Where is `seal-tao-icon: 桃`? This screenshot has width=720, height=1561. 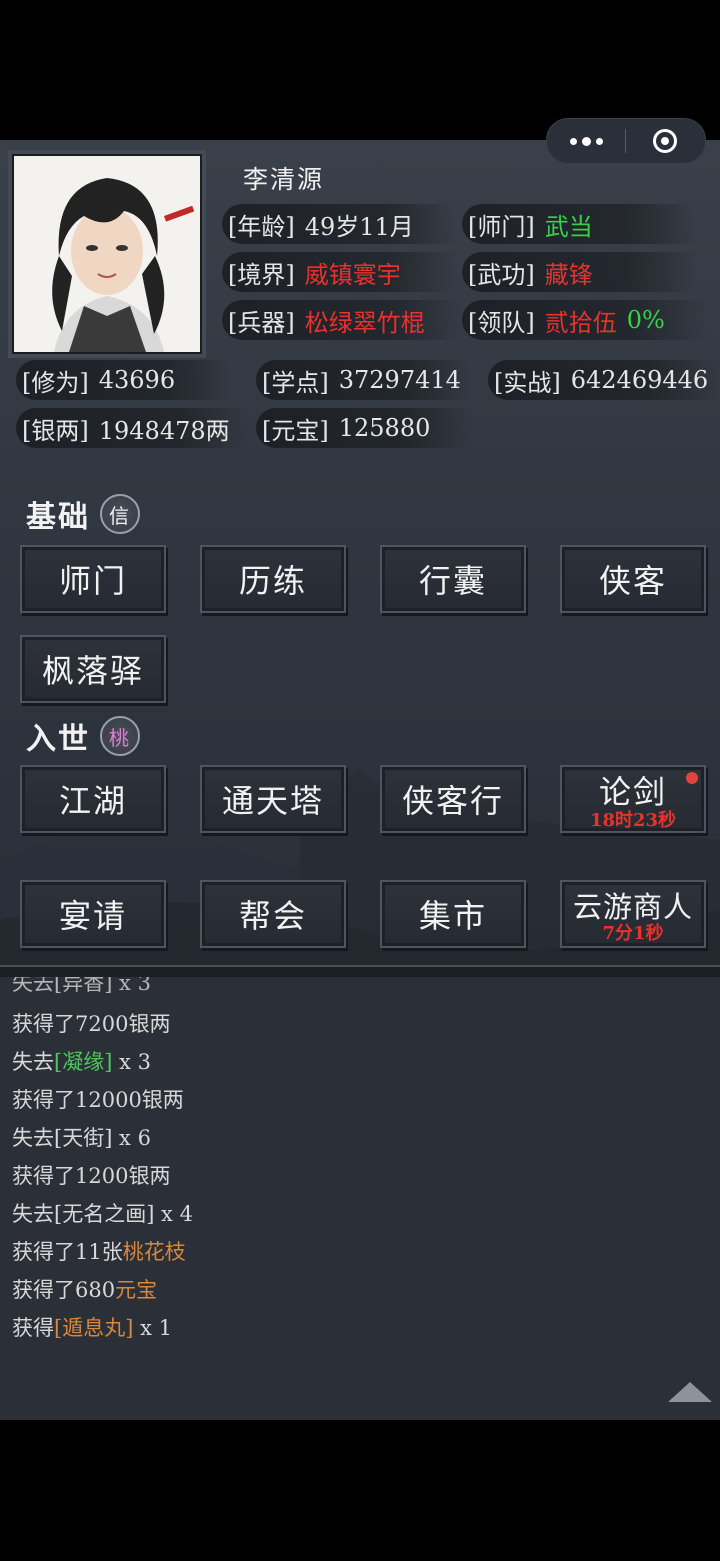
seal-tao-icon: 桃 is located at coordinates (120, 736).